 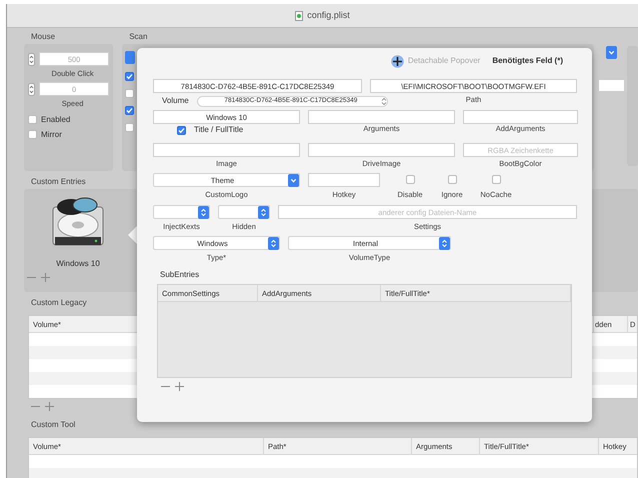 I want to click on required-note: Benötigtes Feld (*), so click(x=527, y=61).